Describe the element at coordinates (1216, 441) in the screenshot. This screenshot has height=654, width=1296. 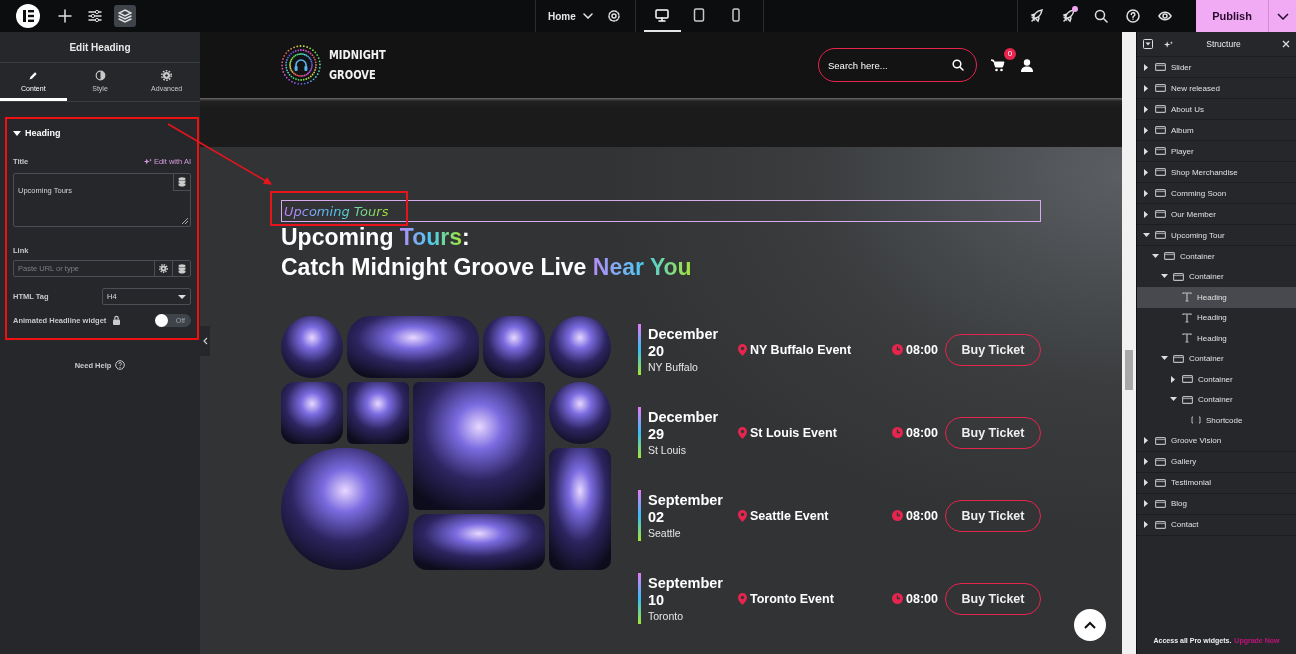
I see `structure-item: Groove Vision` at that location.